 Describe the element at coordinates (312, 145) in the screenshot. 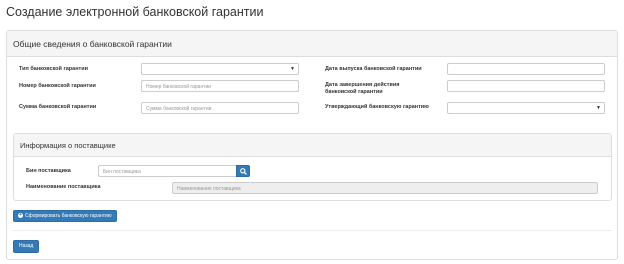

I see `supplier-heading: Информация о поставщике` at that location.